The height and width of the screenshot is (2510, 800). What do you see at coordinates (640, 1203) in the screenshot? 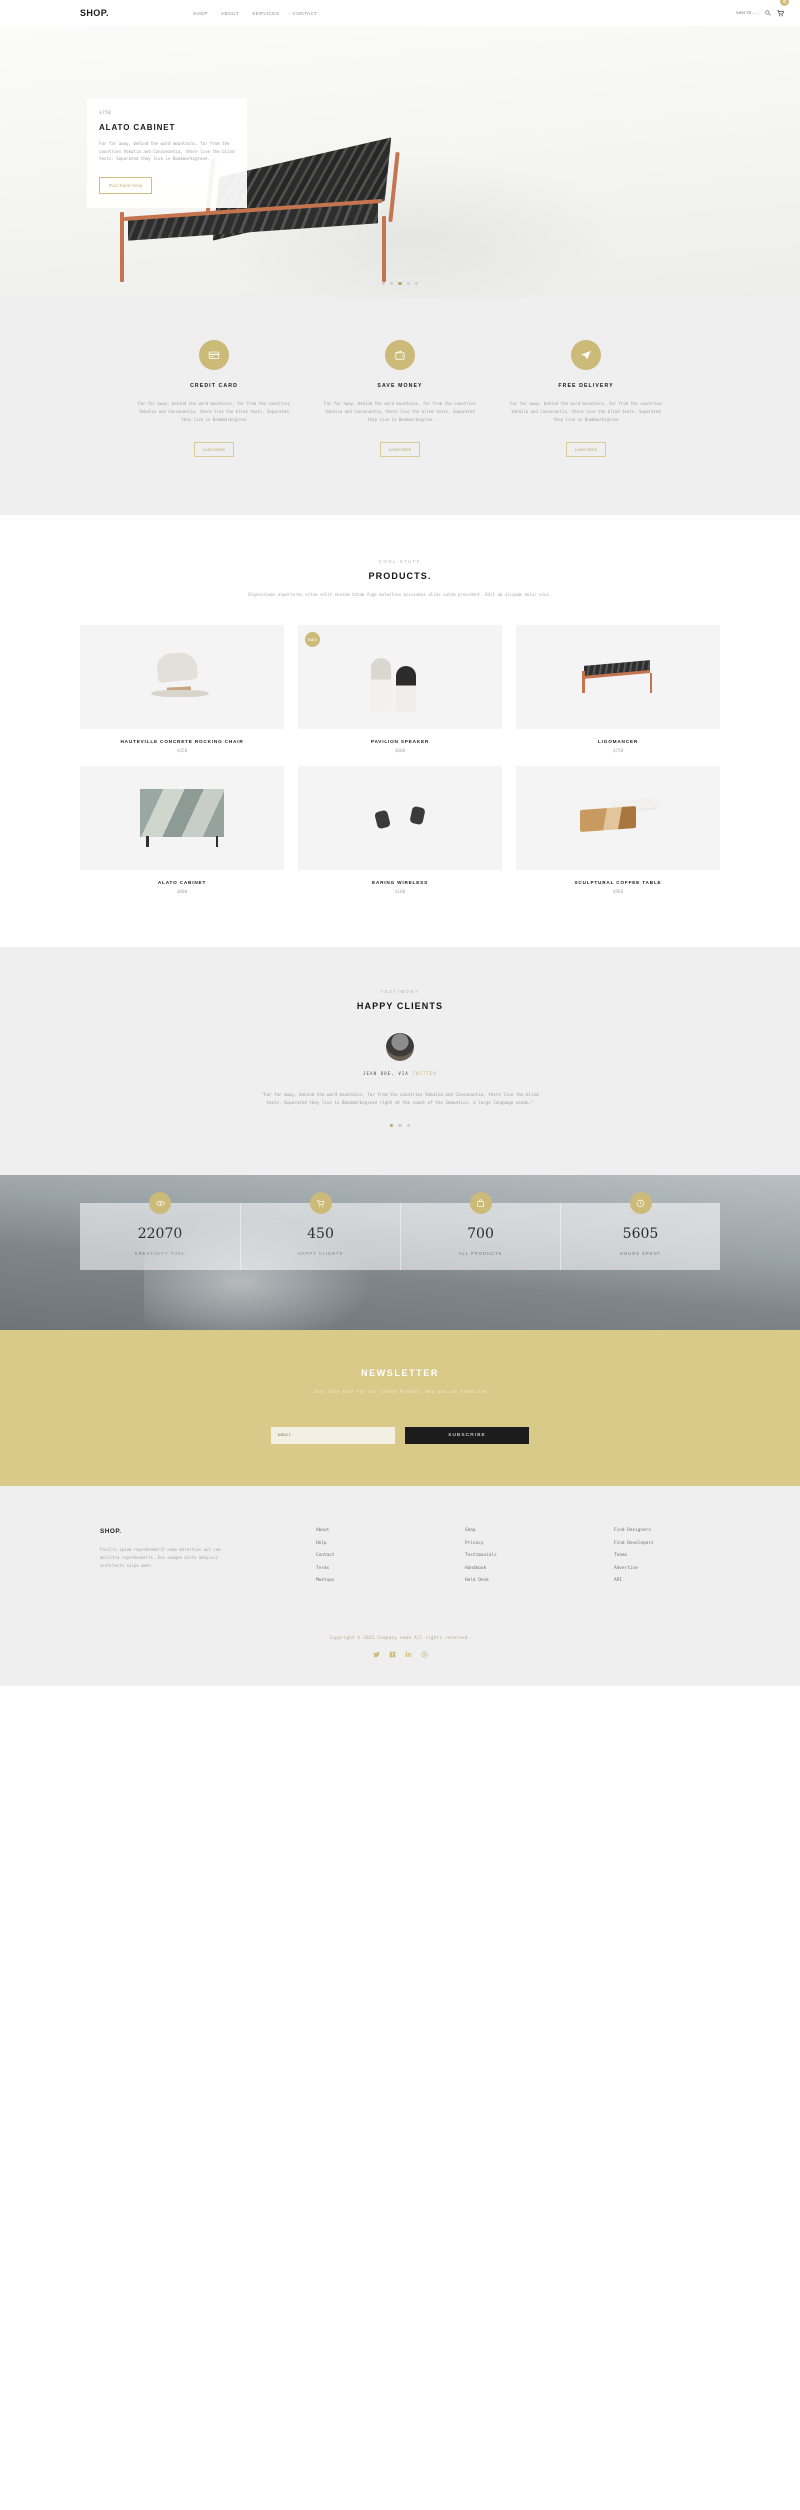
I see `clock-icon` at bounding box center [640, 1203].